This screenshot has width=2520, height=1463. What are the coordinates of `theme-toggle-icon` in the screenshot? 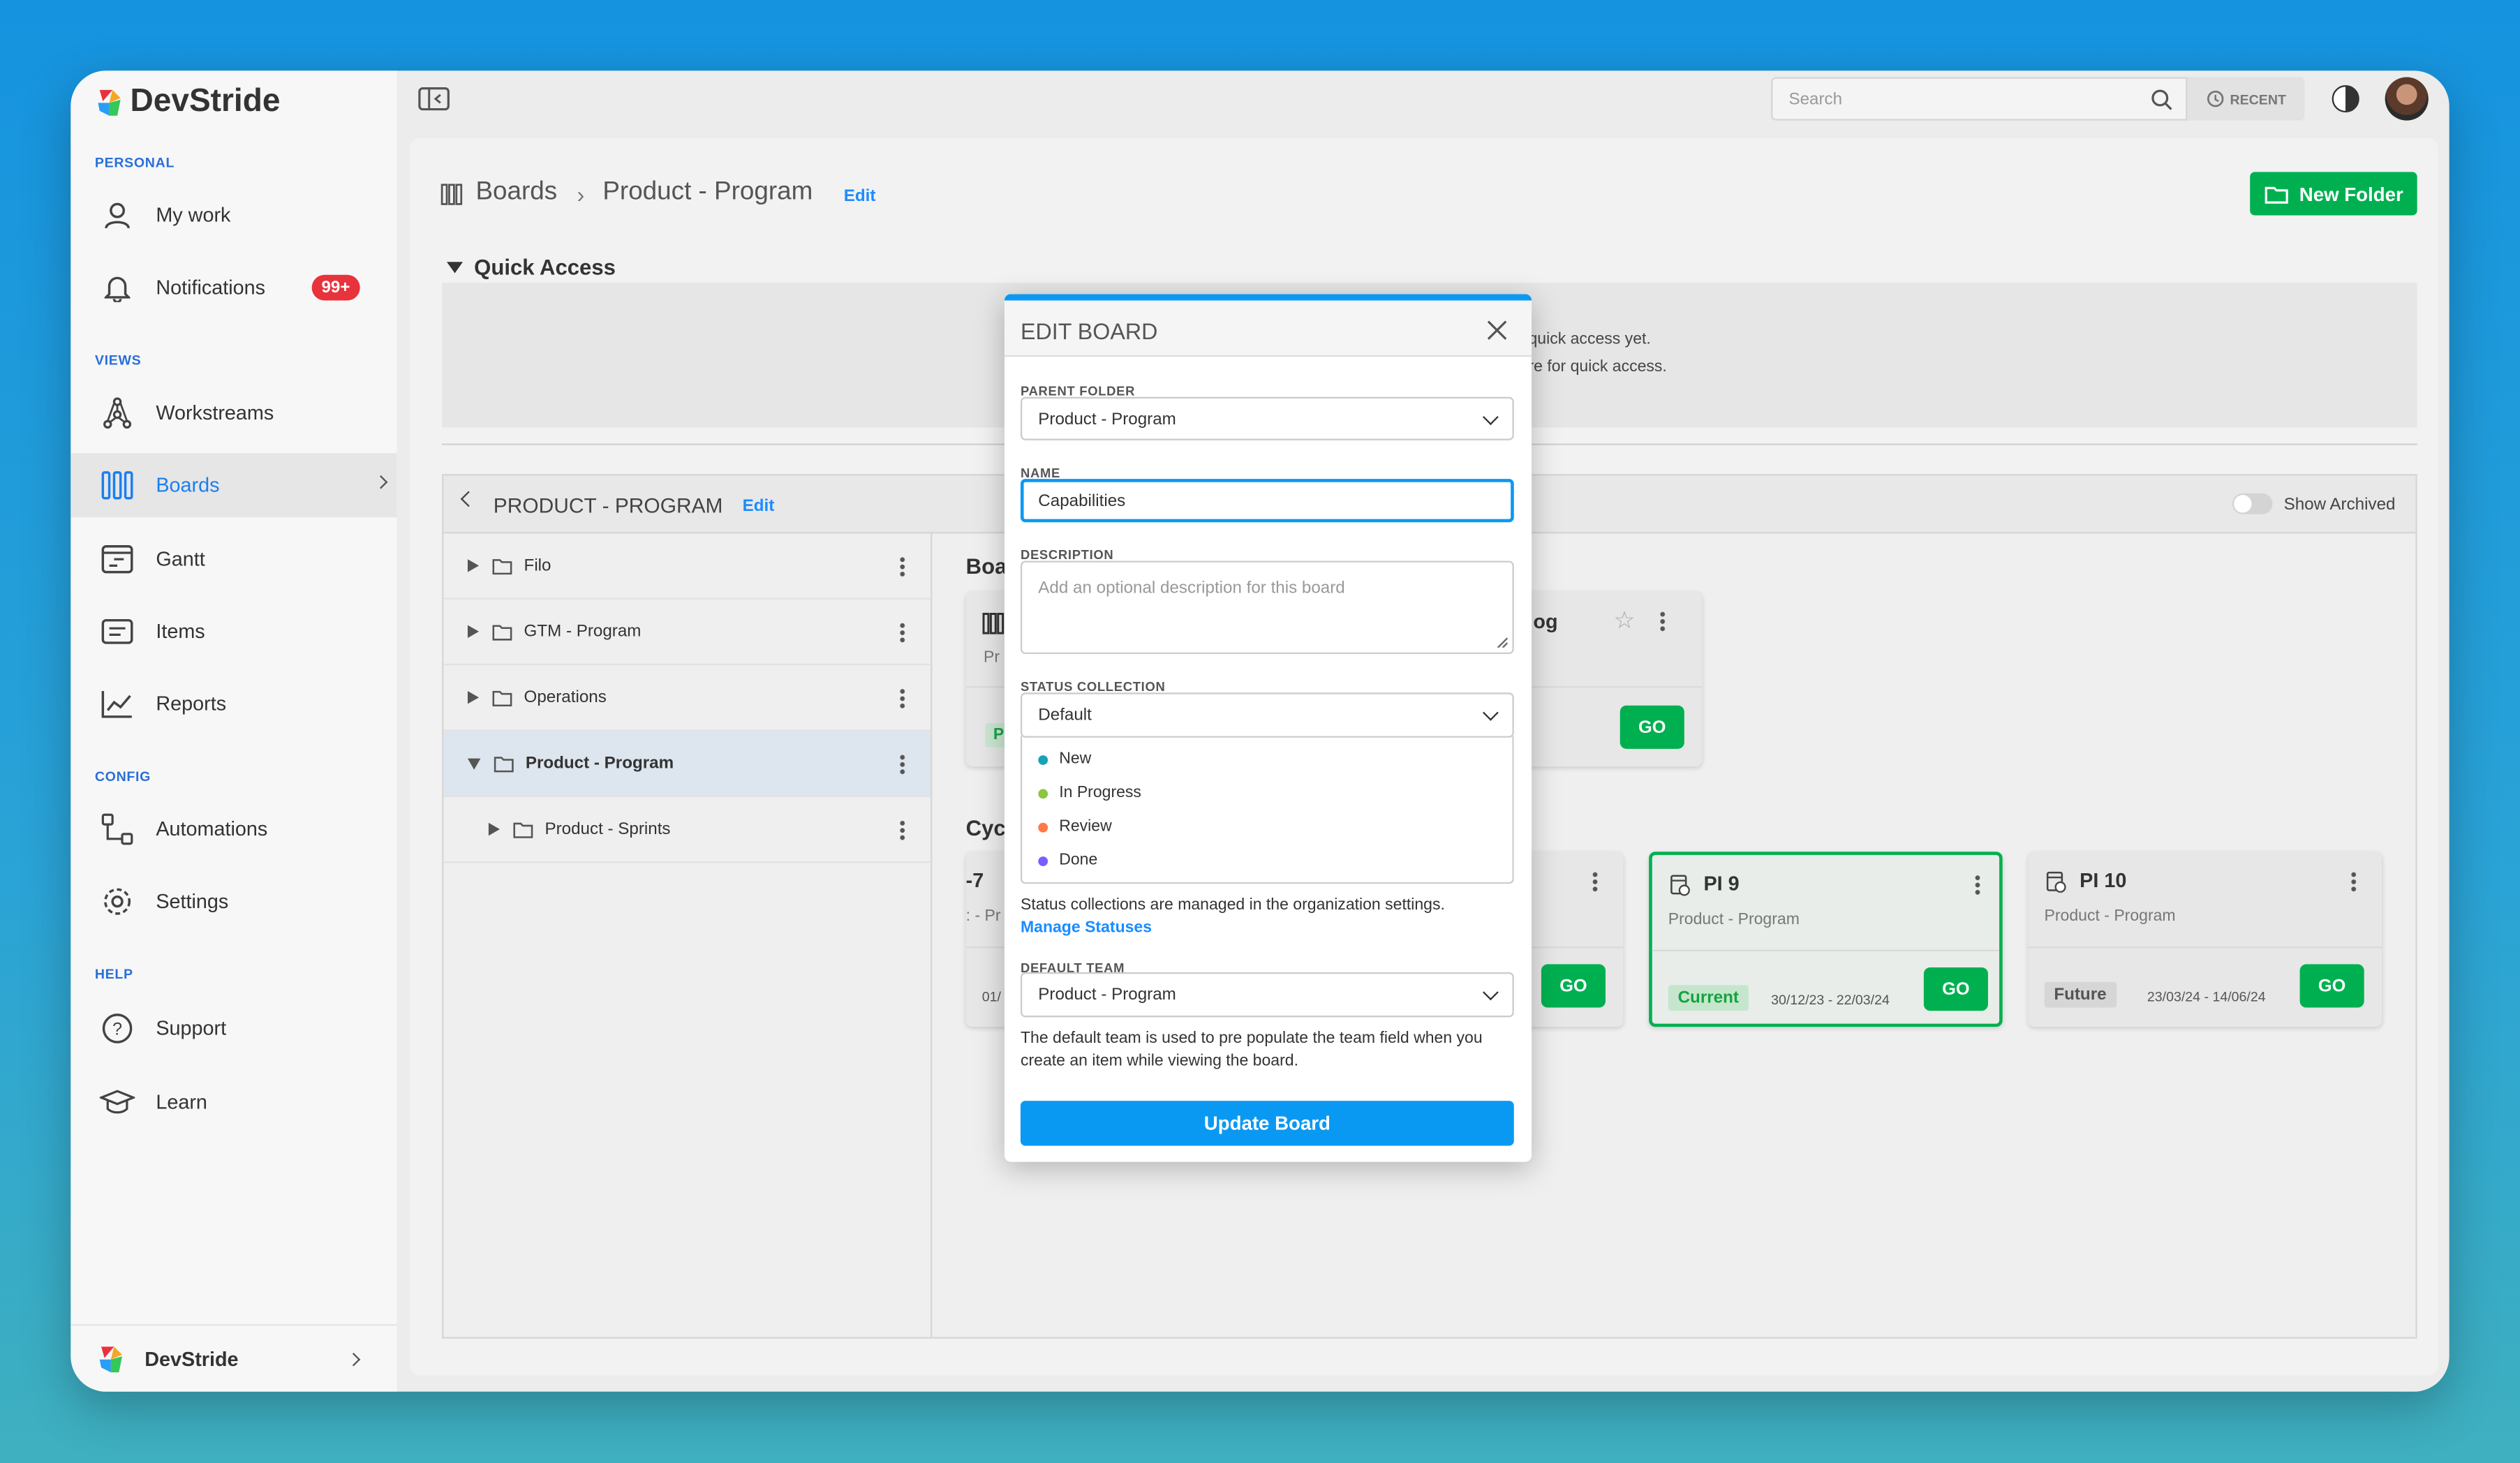 It's located at (2345, 99).